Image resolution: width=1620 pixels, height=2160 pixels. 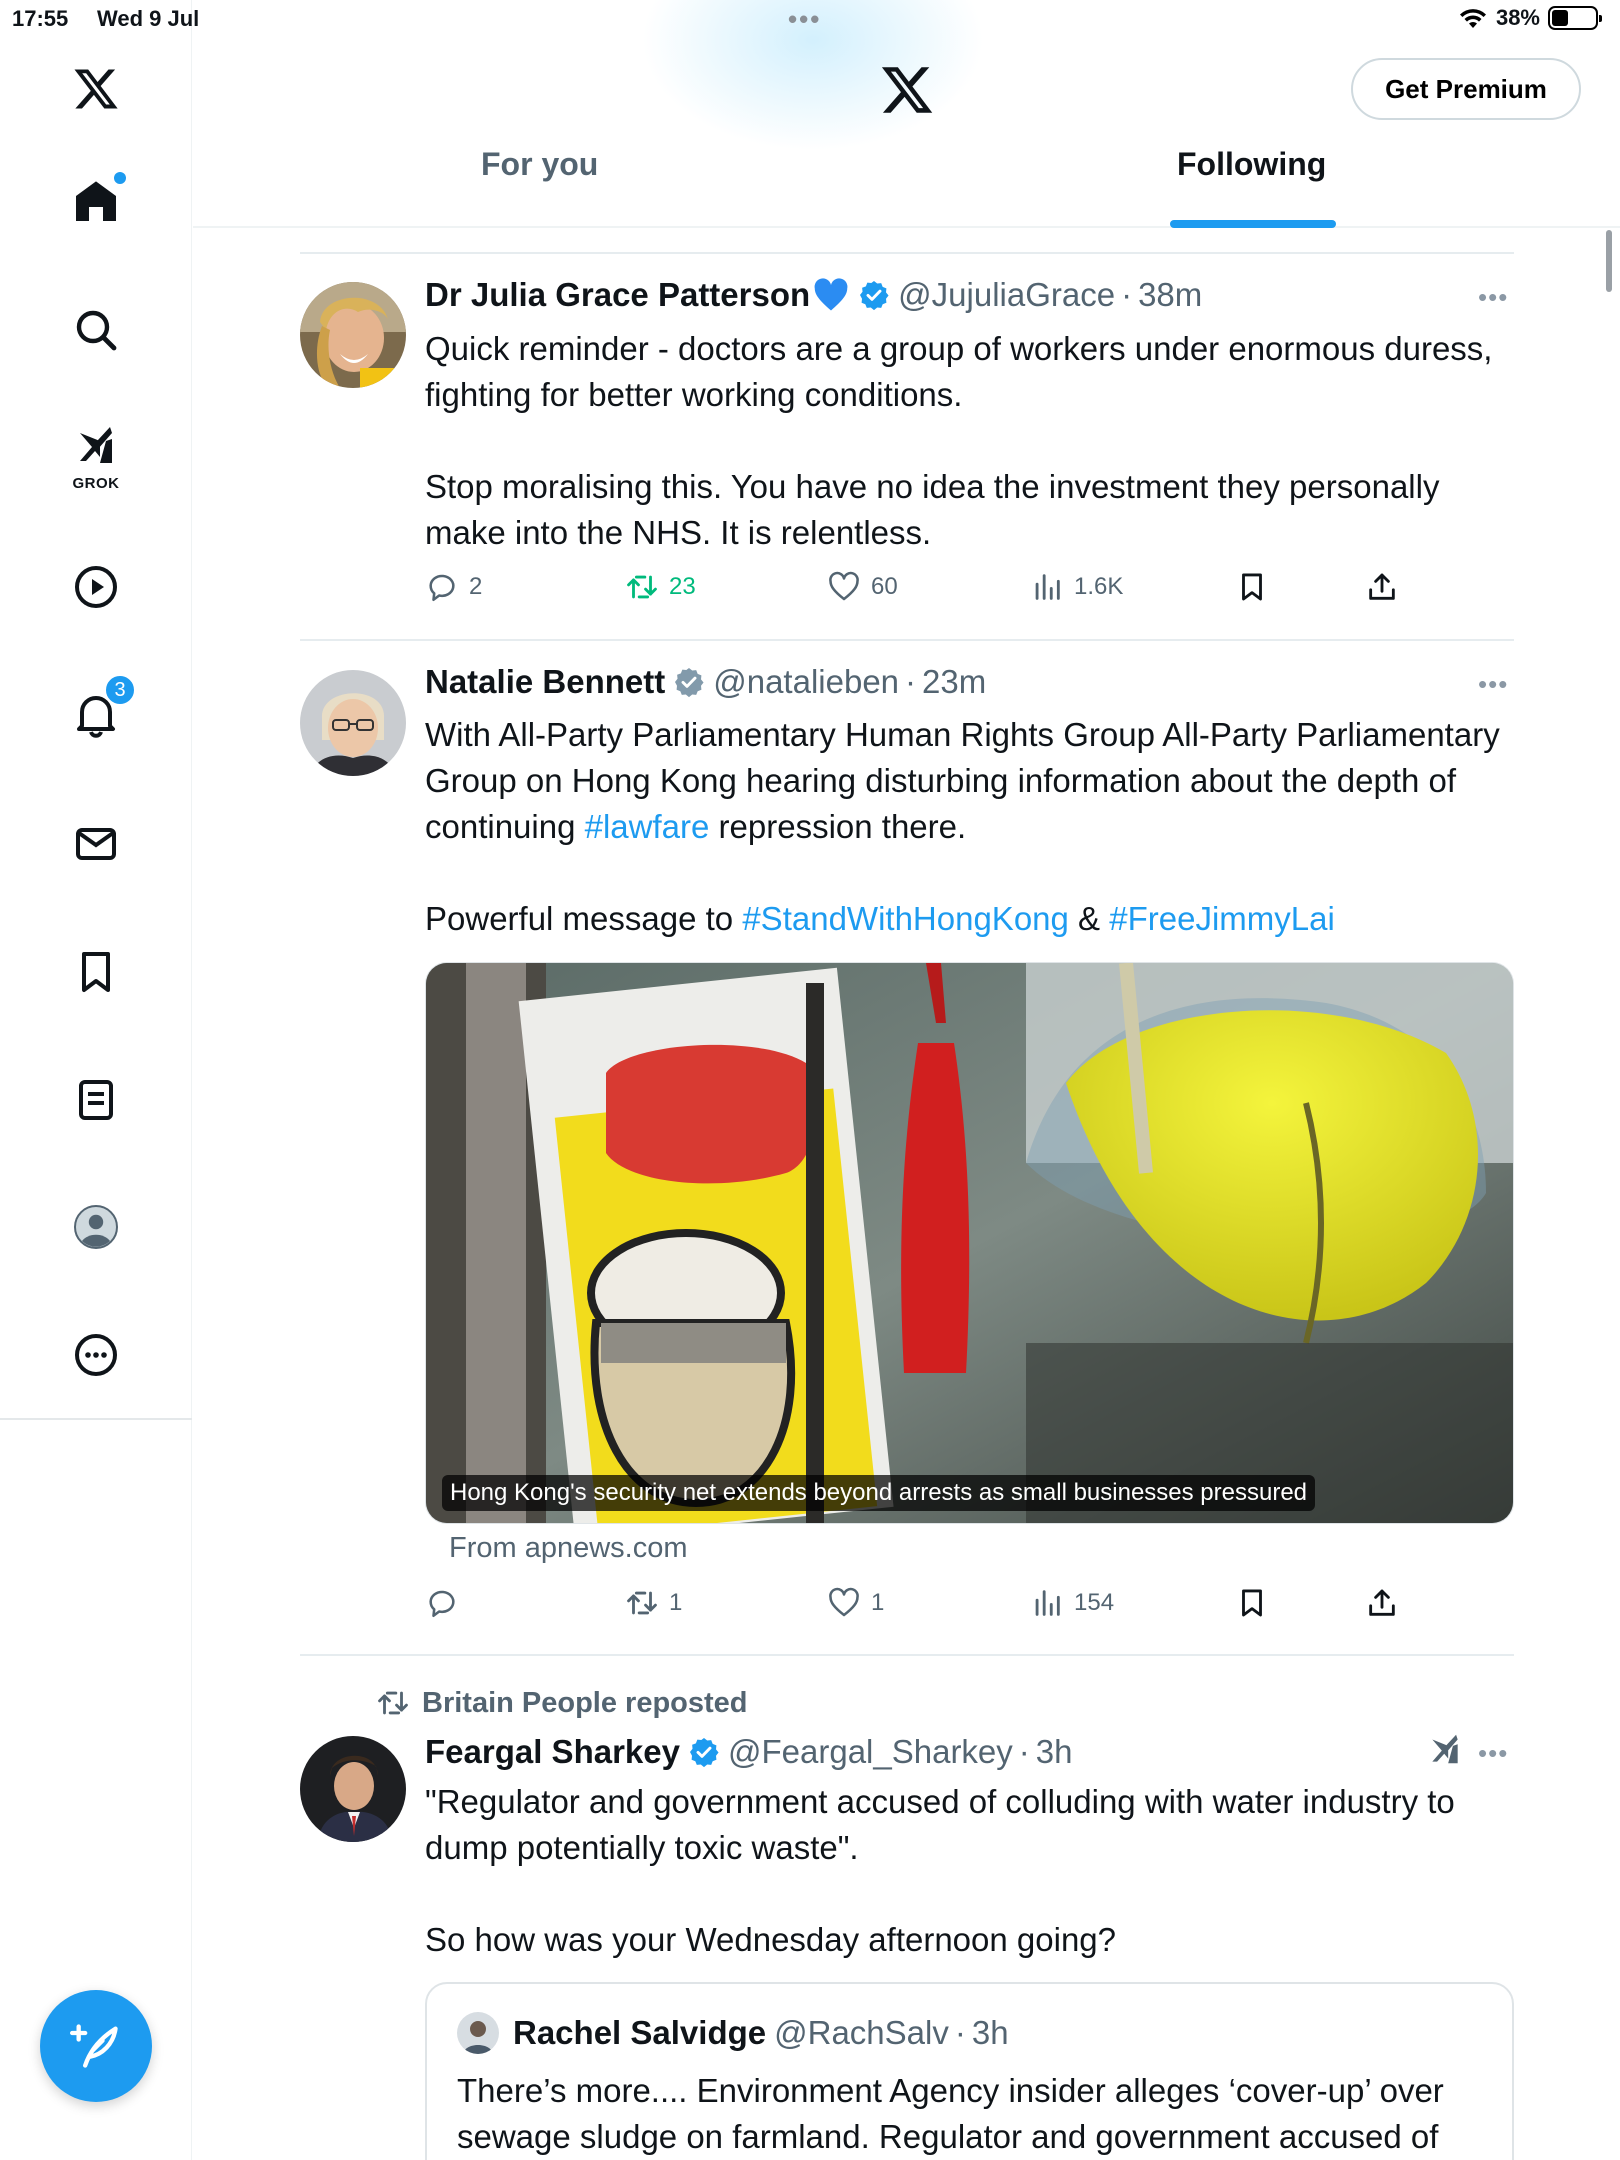 I want to click on sidebar-item-profile, so click(x=96, y=1227).